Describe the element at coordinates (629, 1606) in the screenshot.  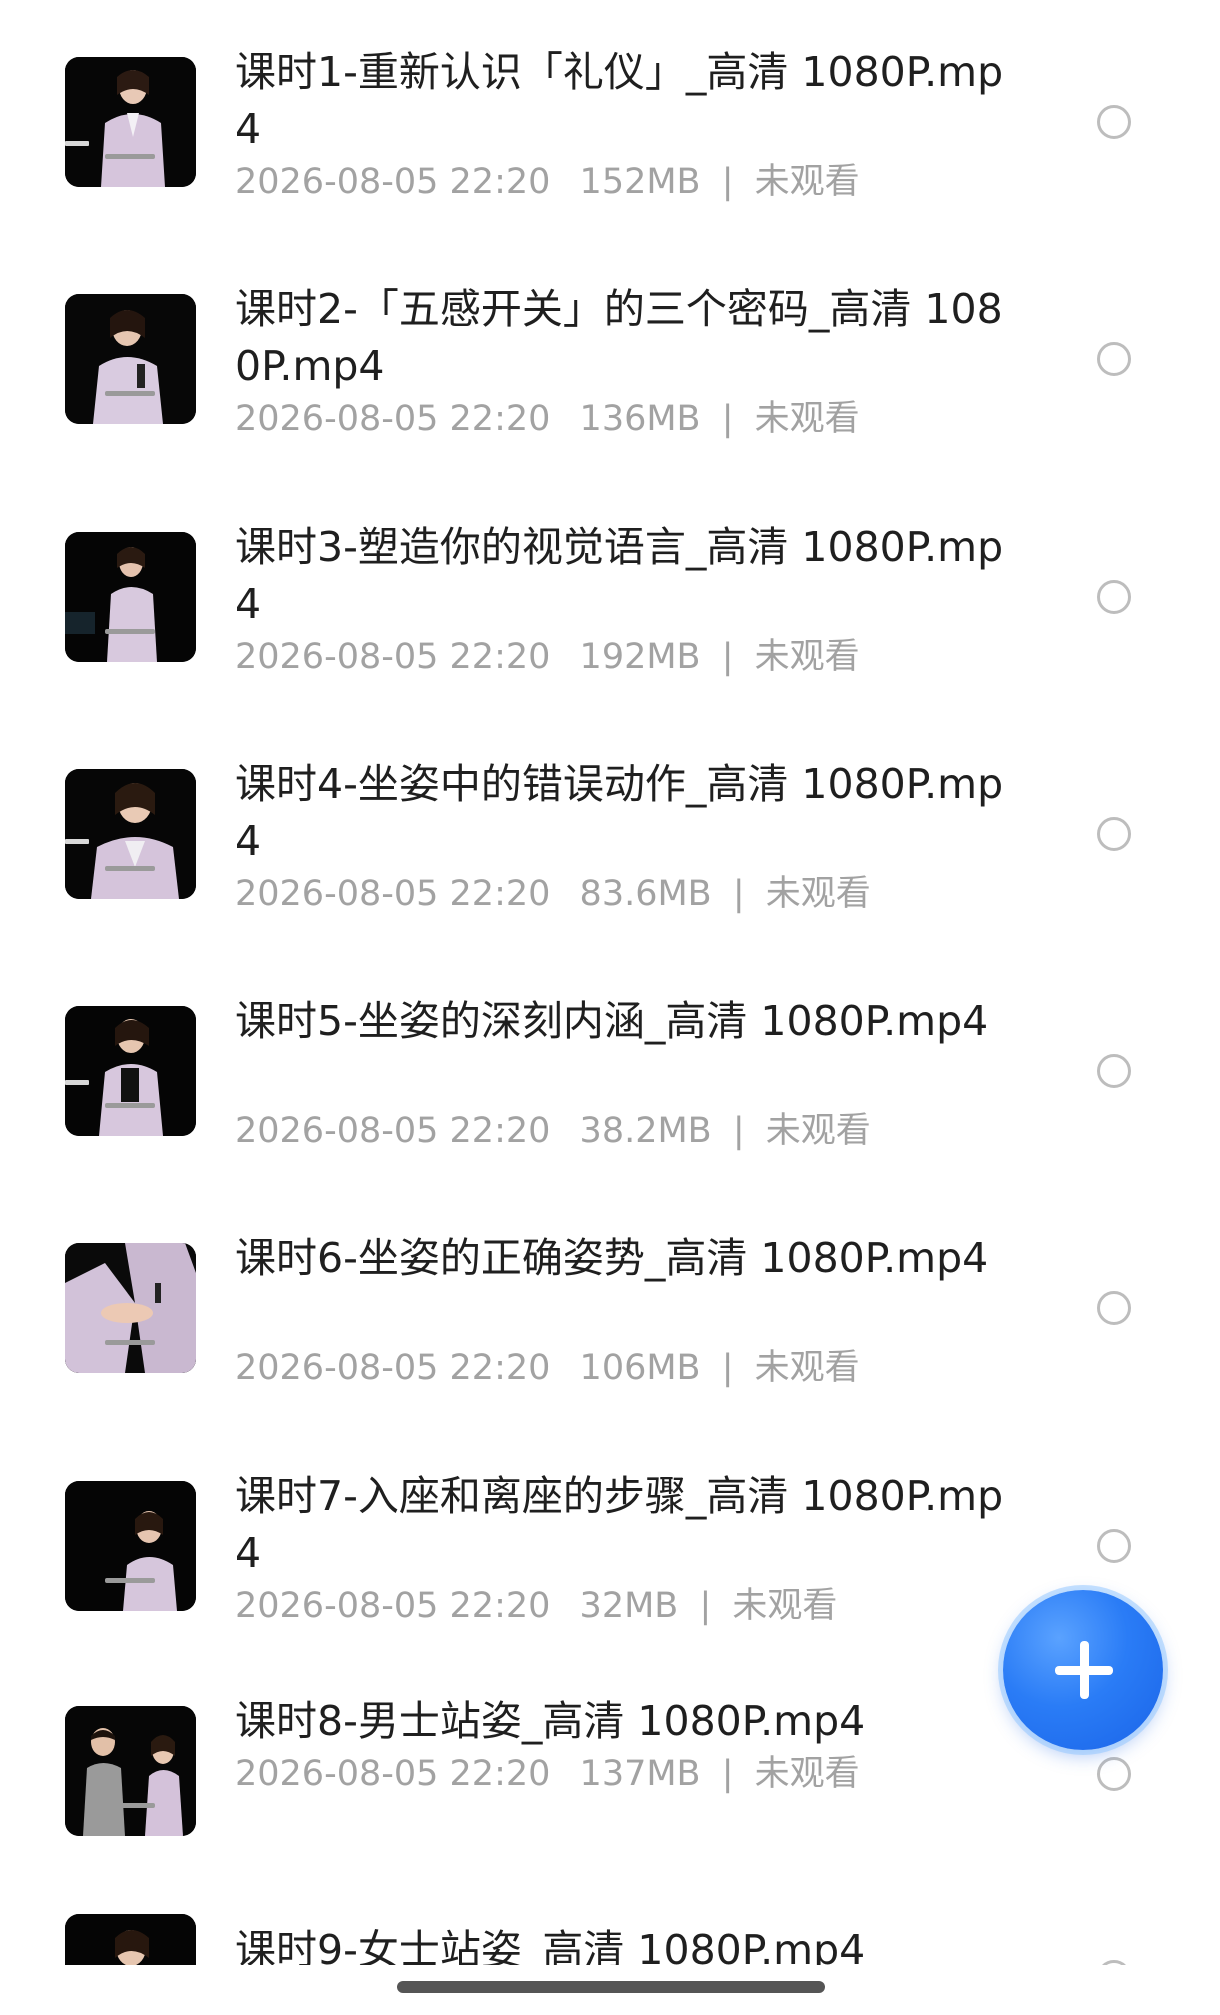
I see `file-size: 32MB` at that location.